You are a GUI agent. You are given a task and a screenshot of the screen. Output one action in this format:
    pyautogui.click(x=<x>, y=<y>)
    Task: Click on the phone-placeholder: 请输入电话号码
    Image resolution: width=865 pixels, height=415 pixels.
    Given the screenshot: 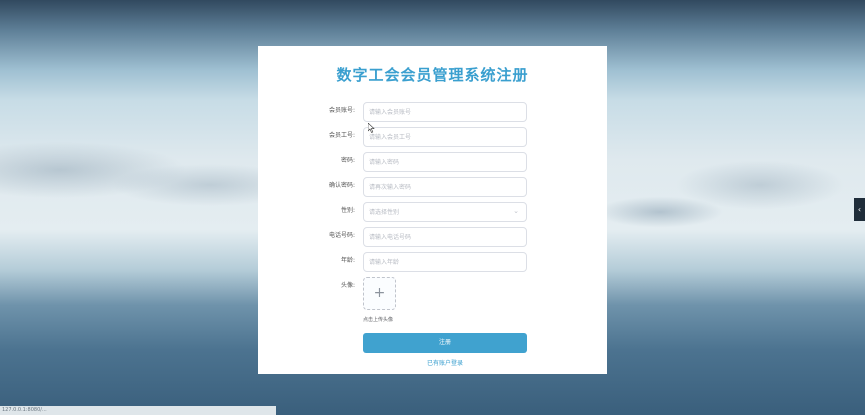 What is the action you would take?
    pyautogui.click(x=390, y=237)
    